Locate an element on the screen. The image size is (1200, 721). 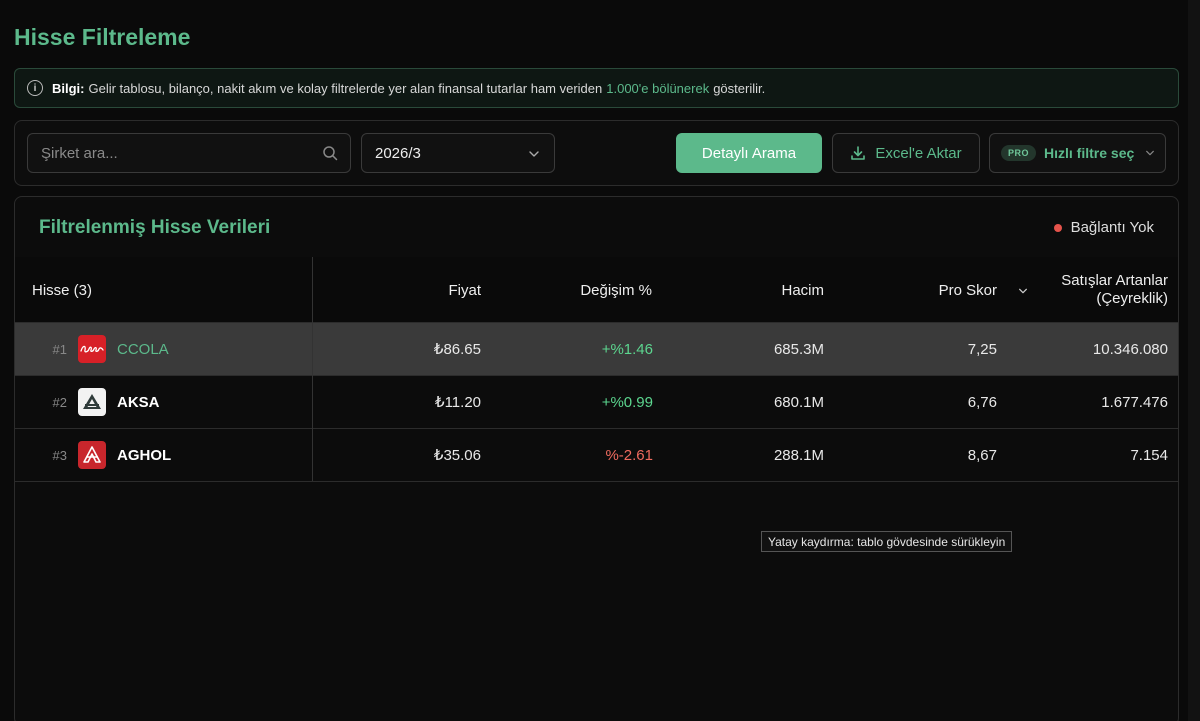
info-icon: i is located at coordinates (35, 88).